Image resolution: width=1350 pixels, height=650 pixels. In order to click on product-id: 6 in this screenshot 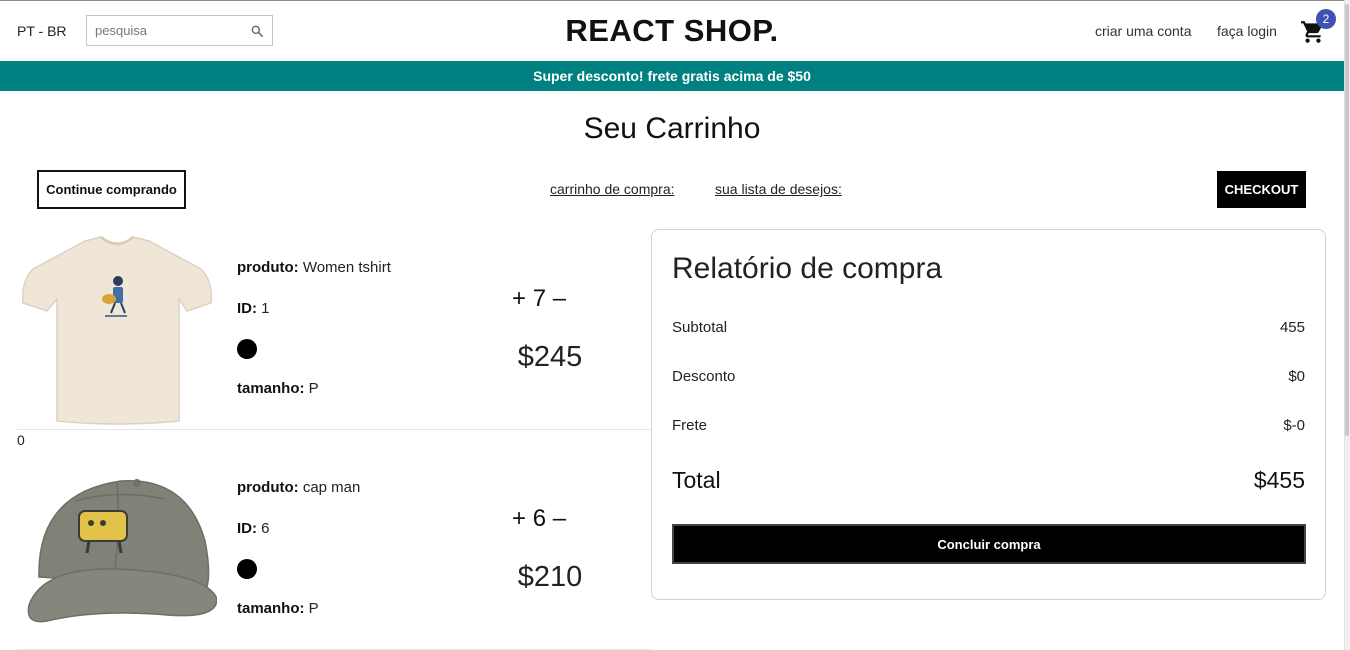, I will do `click(265, 528)`.